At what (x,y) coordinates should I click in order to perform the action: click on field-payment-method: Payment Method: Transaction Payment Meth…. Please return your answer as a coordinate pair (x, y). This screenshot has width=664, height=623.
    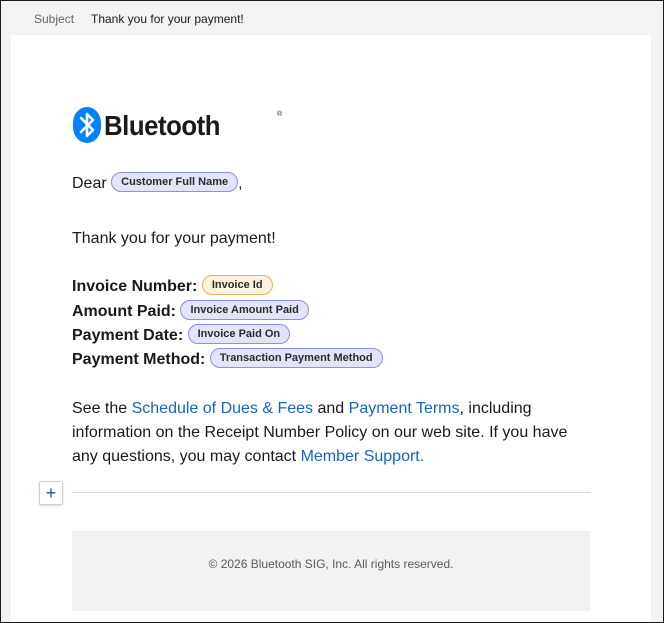
    Looking at the image, I should click on (227, 359).